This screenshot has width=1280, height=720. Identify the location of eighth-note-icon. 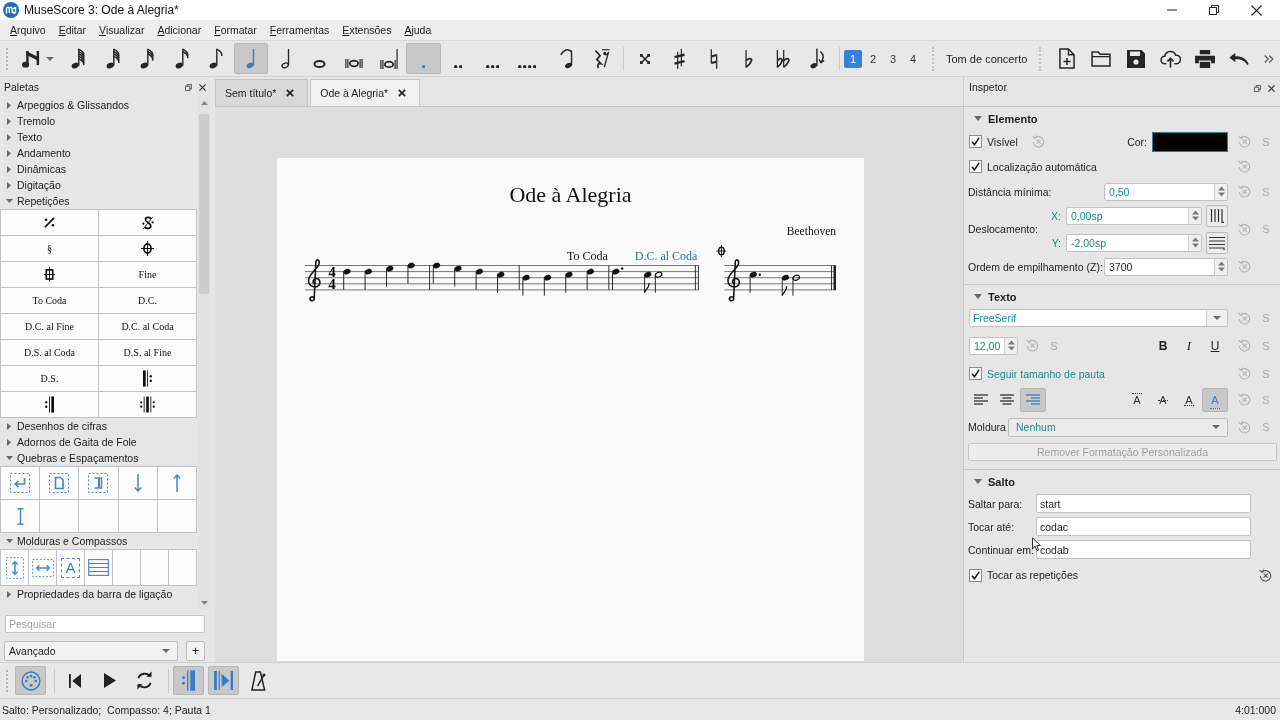
(216, 58).